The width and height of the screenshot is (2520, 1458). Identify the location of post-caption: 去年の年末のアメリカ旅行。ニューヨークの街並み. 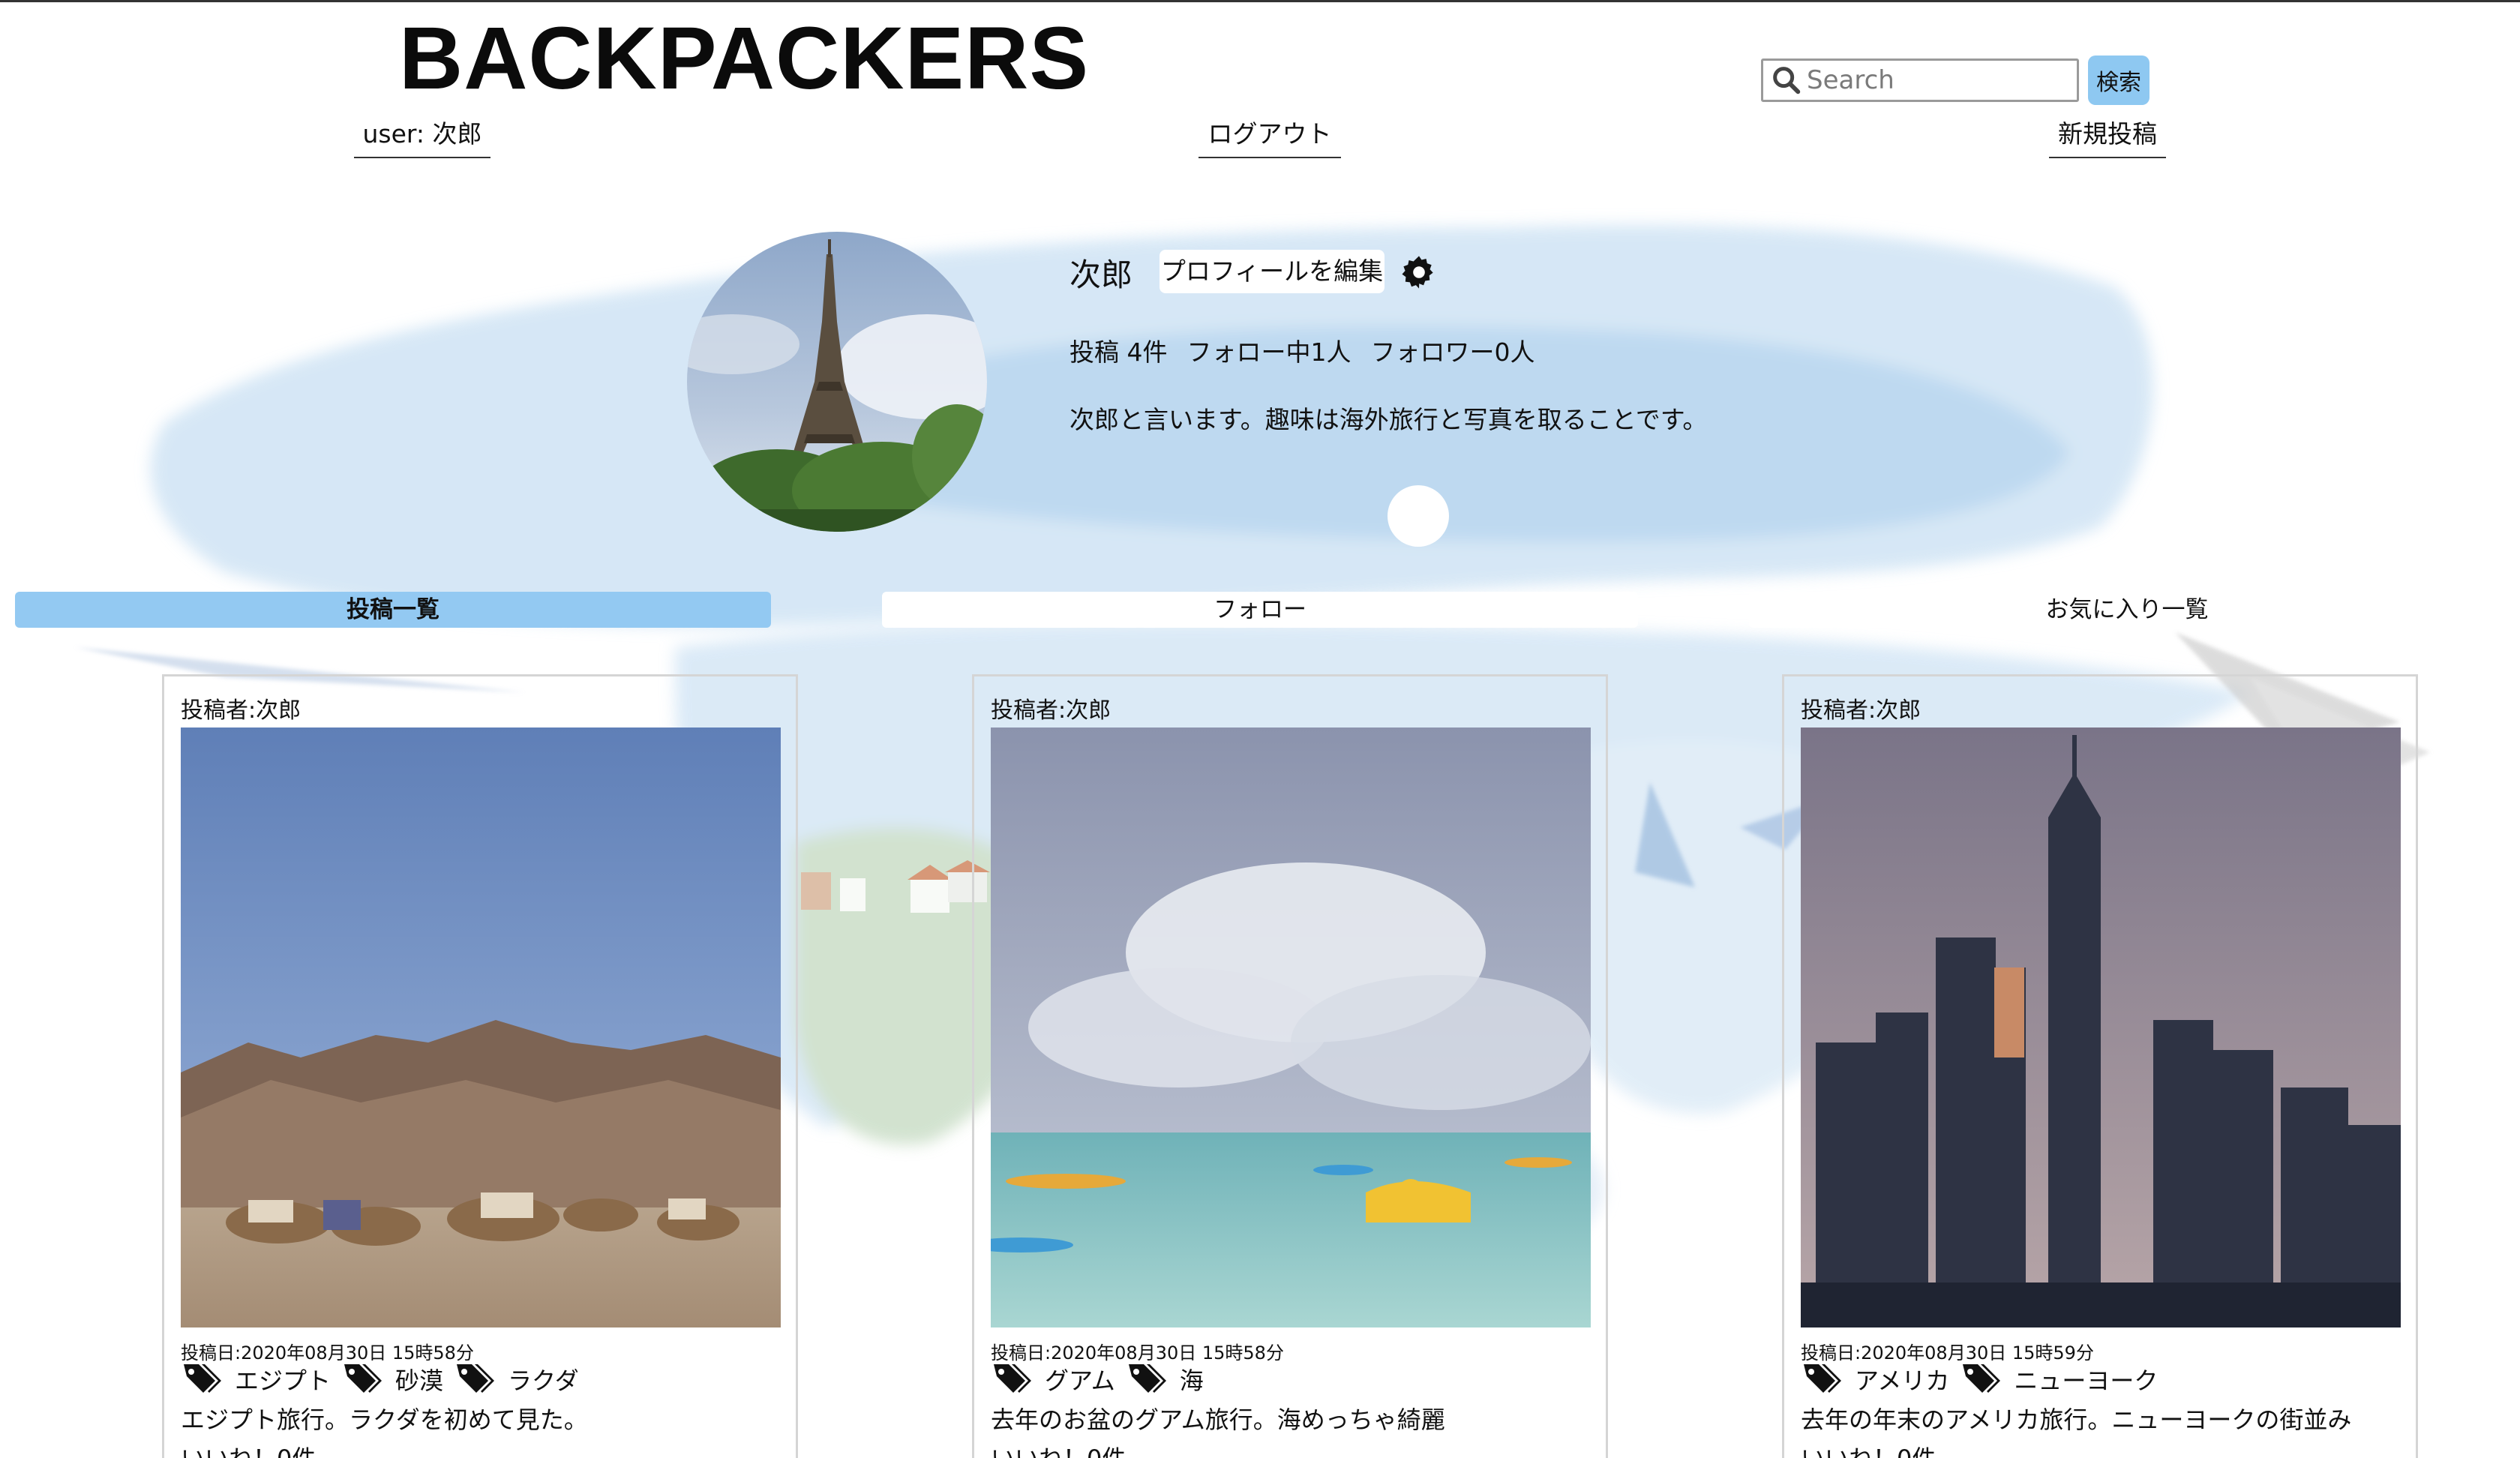
(2076, 1420).